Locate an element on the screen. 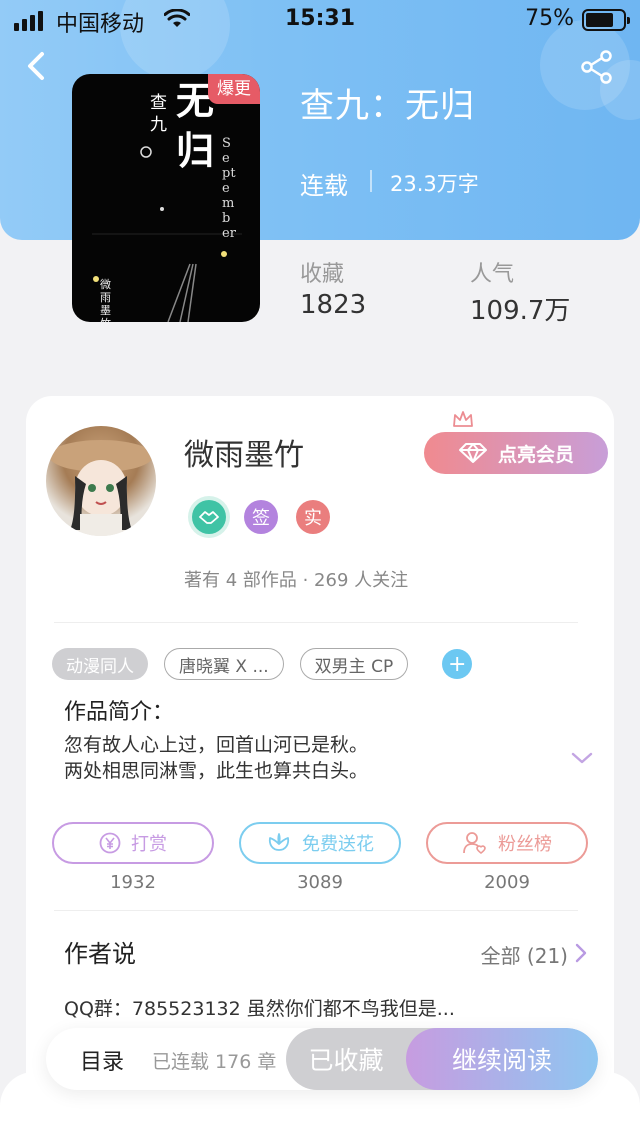  popularity-label: 人气 is located at coordinates (492, 274).